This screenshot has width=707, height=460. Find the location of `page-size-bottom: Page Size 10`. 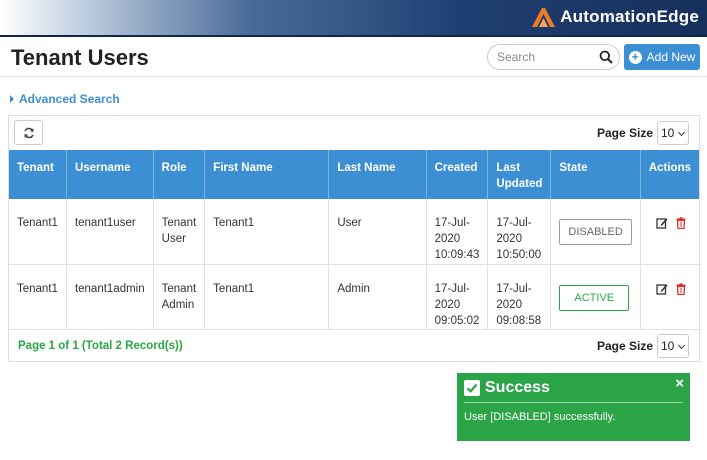

page-size-bottom: Page Size 10 is located at coordinates (643, 346).